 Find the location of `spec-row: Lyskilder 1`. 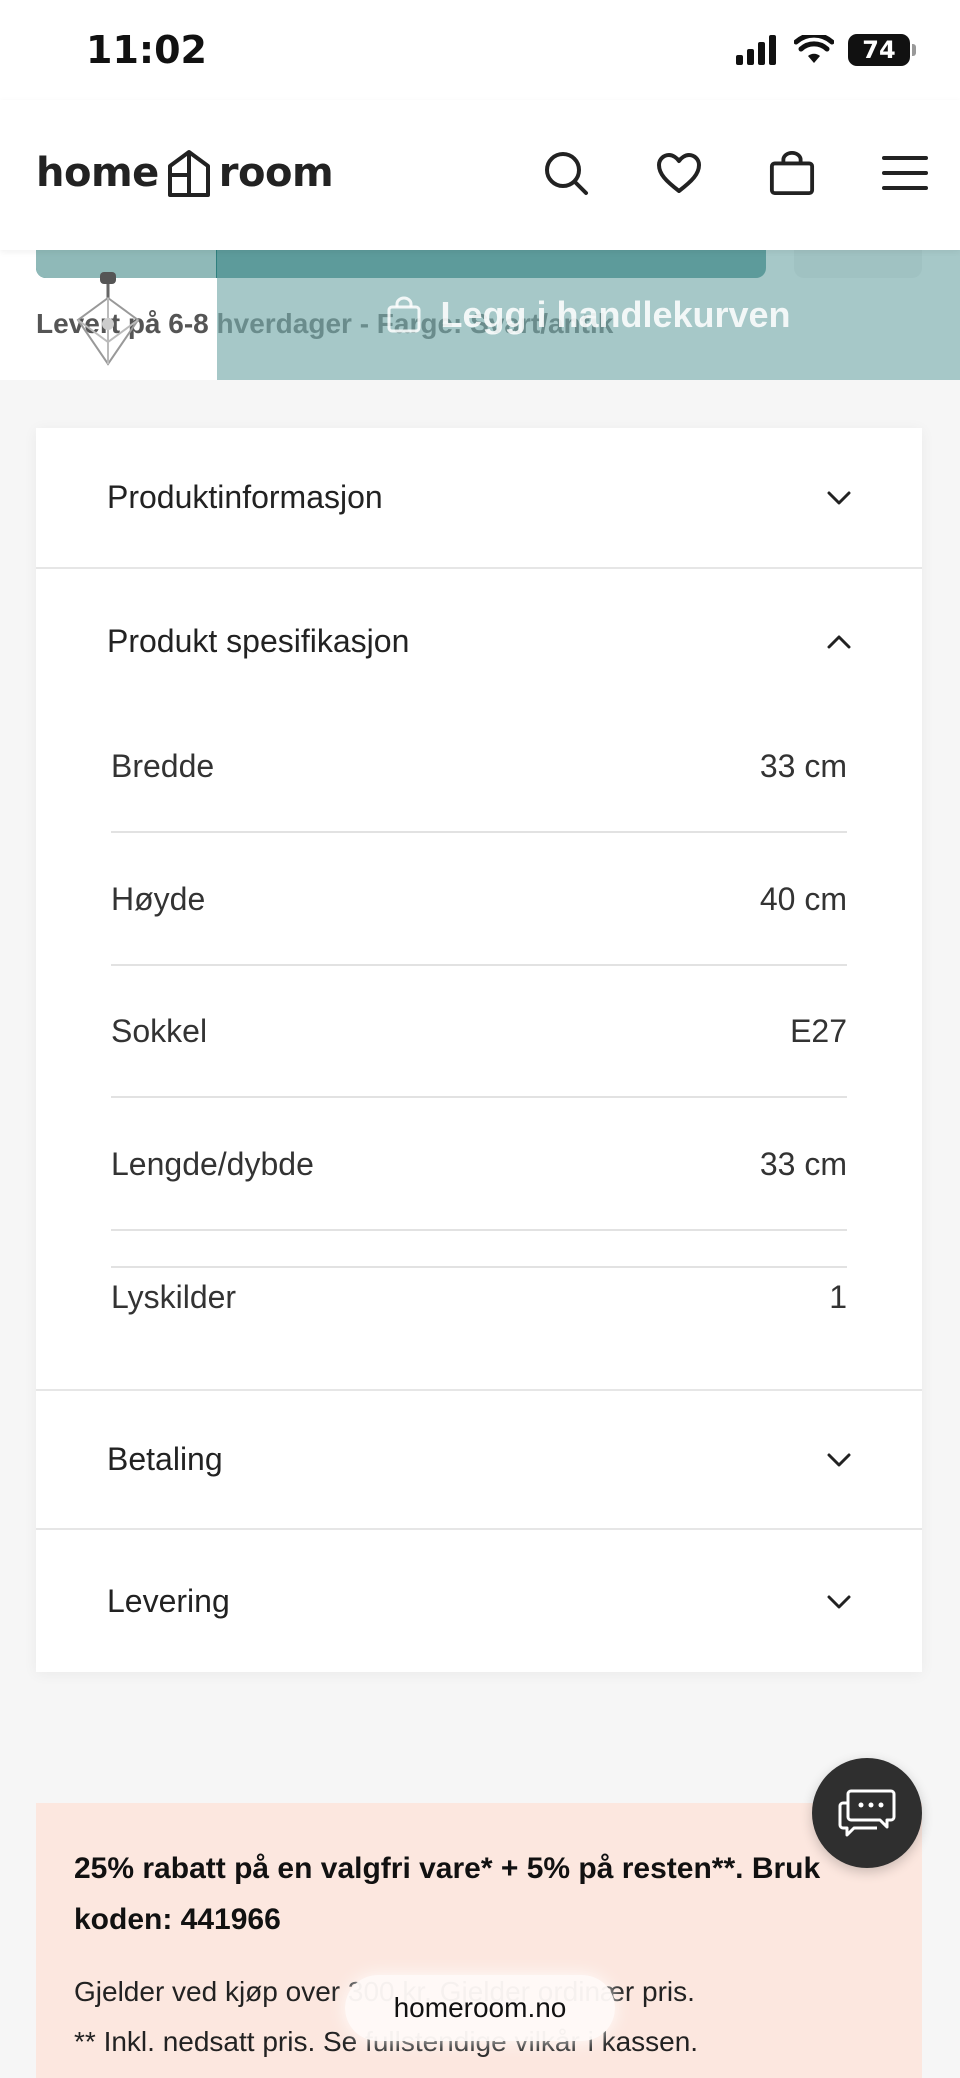

spec-row: Lyskilder 1 is located at coordinates (479, 1297).